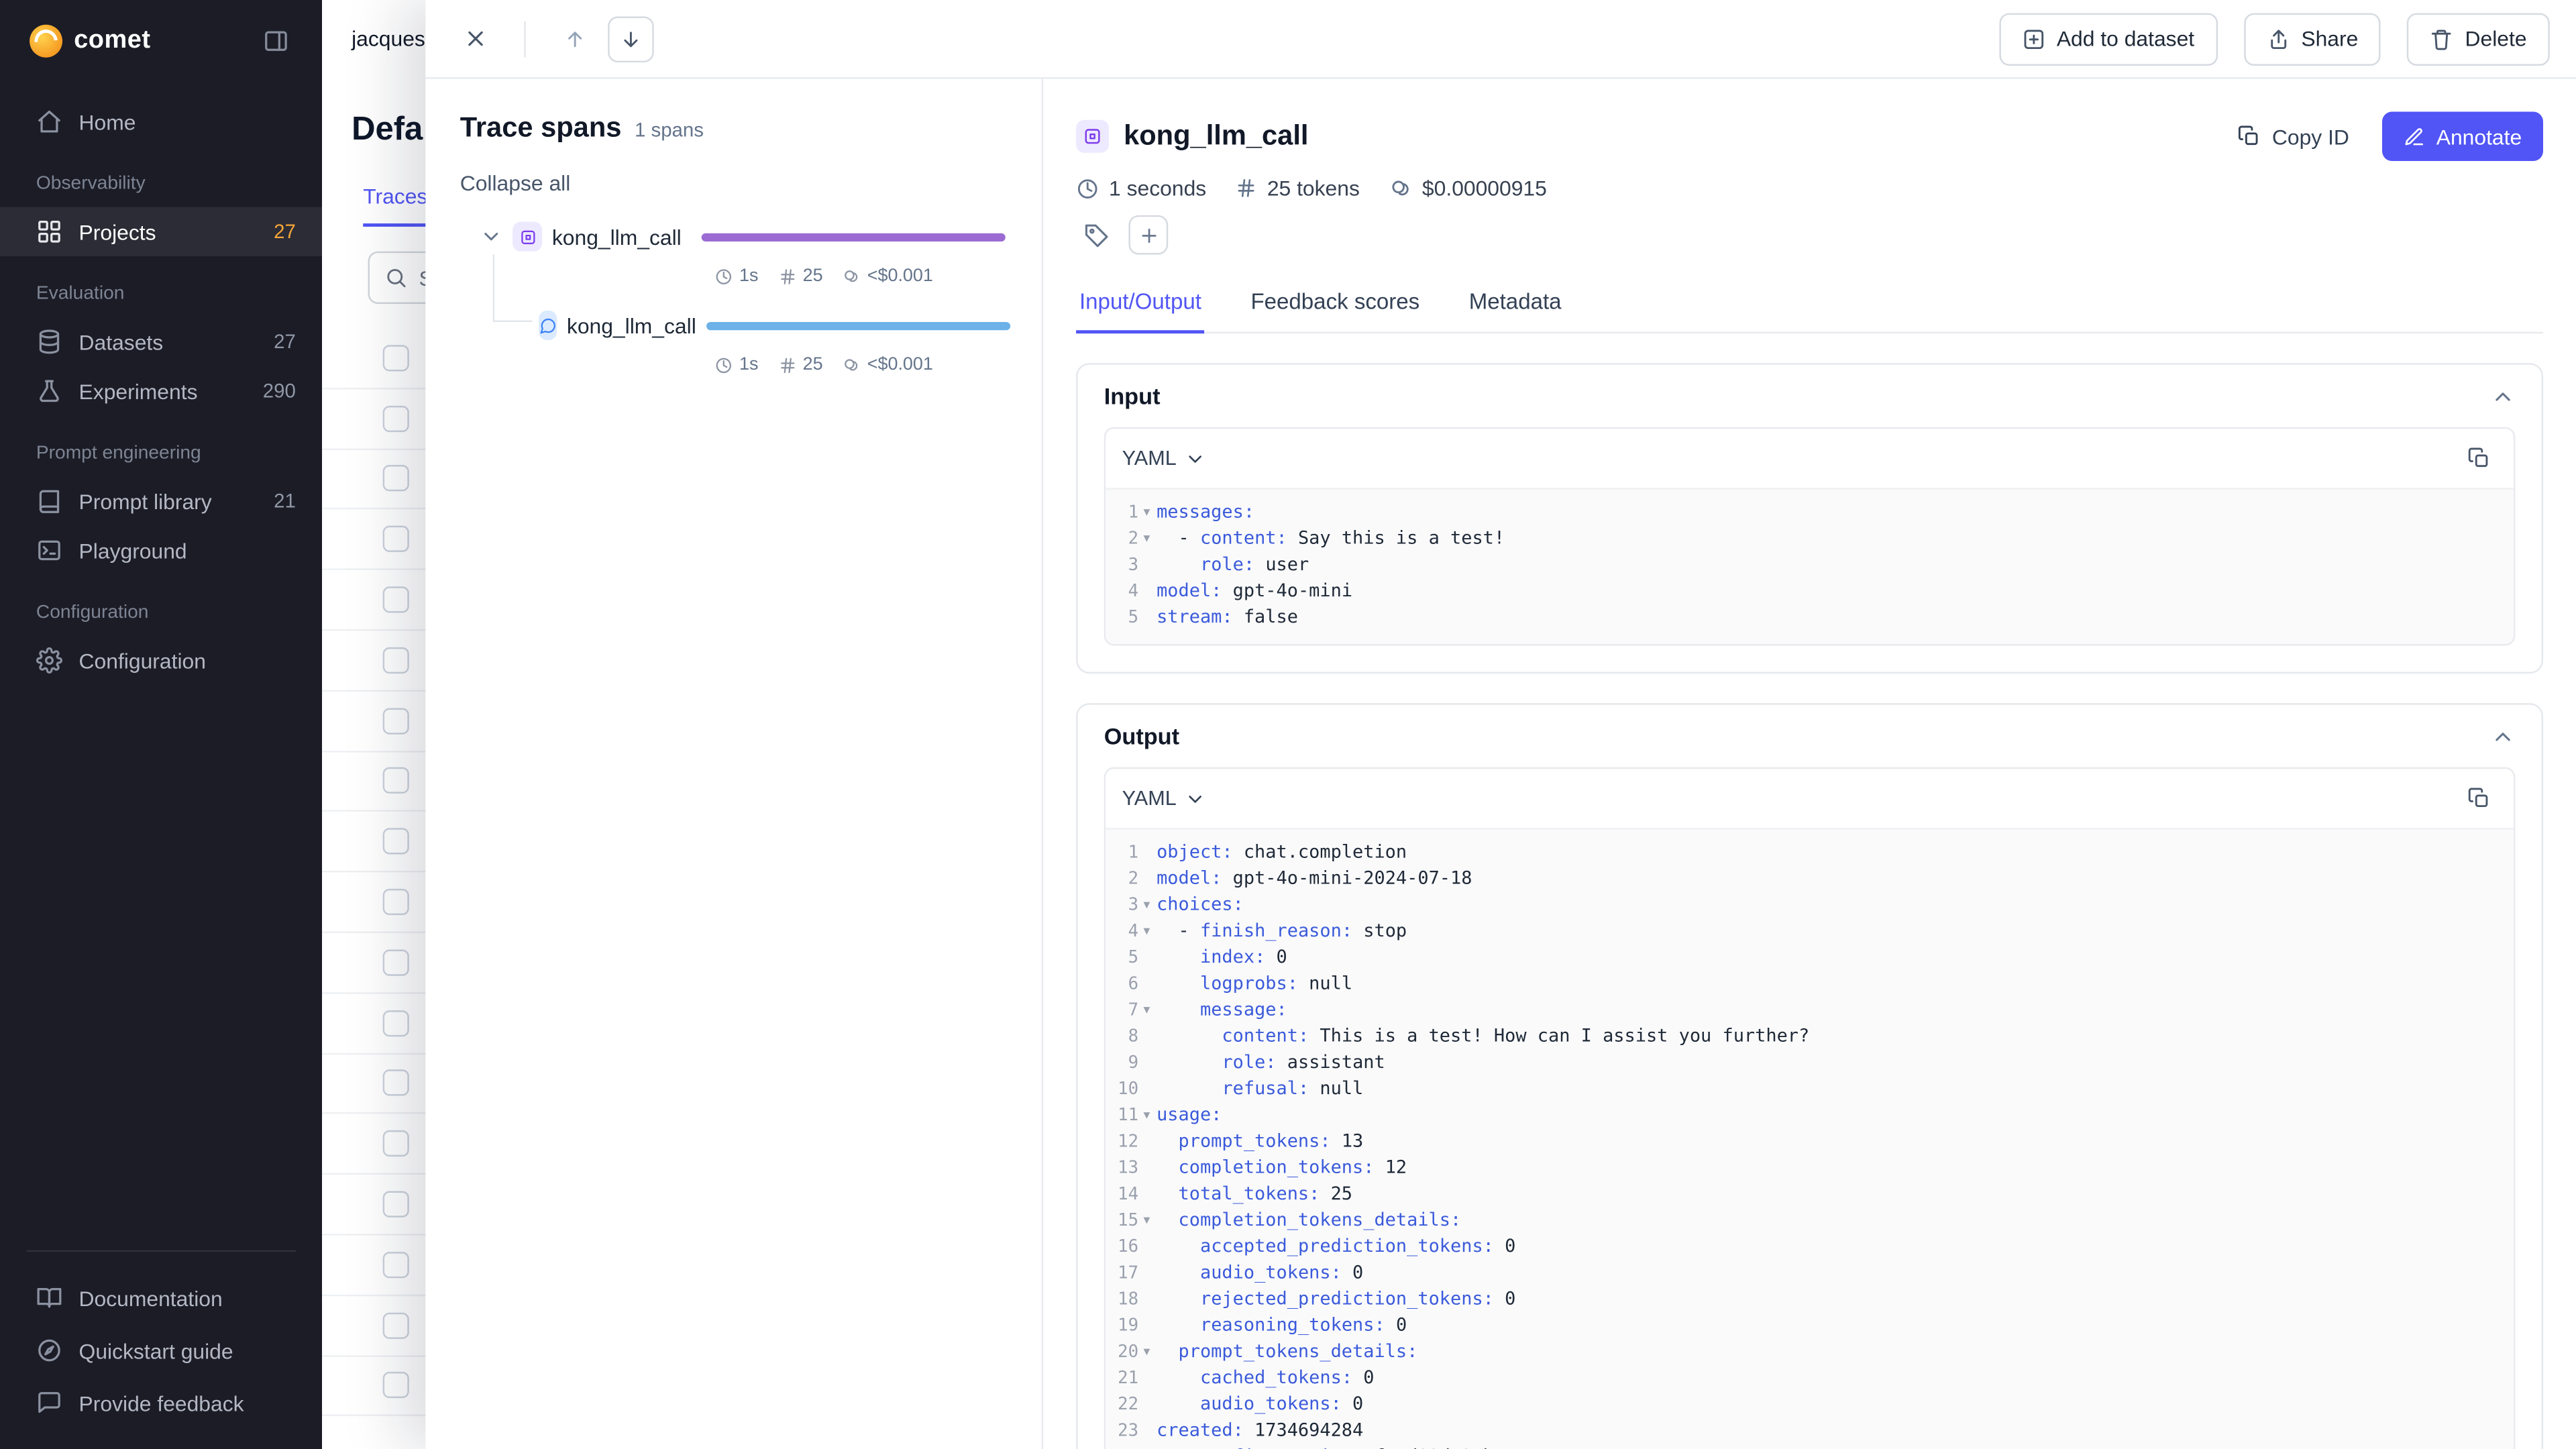 The image size is (2576, 1449). What do you see at coordinates (1128, 1405) in the screenshot?
I see `line-number: 22` at bounding box center [1128, 1405].